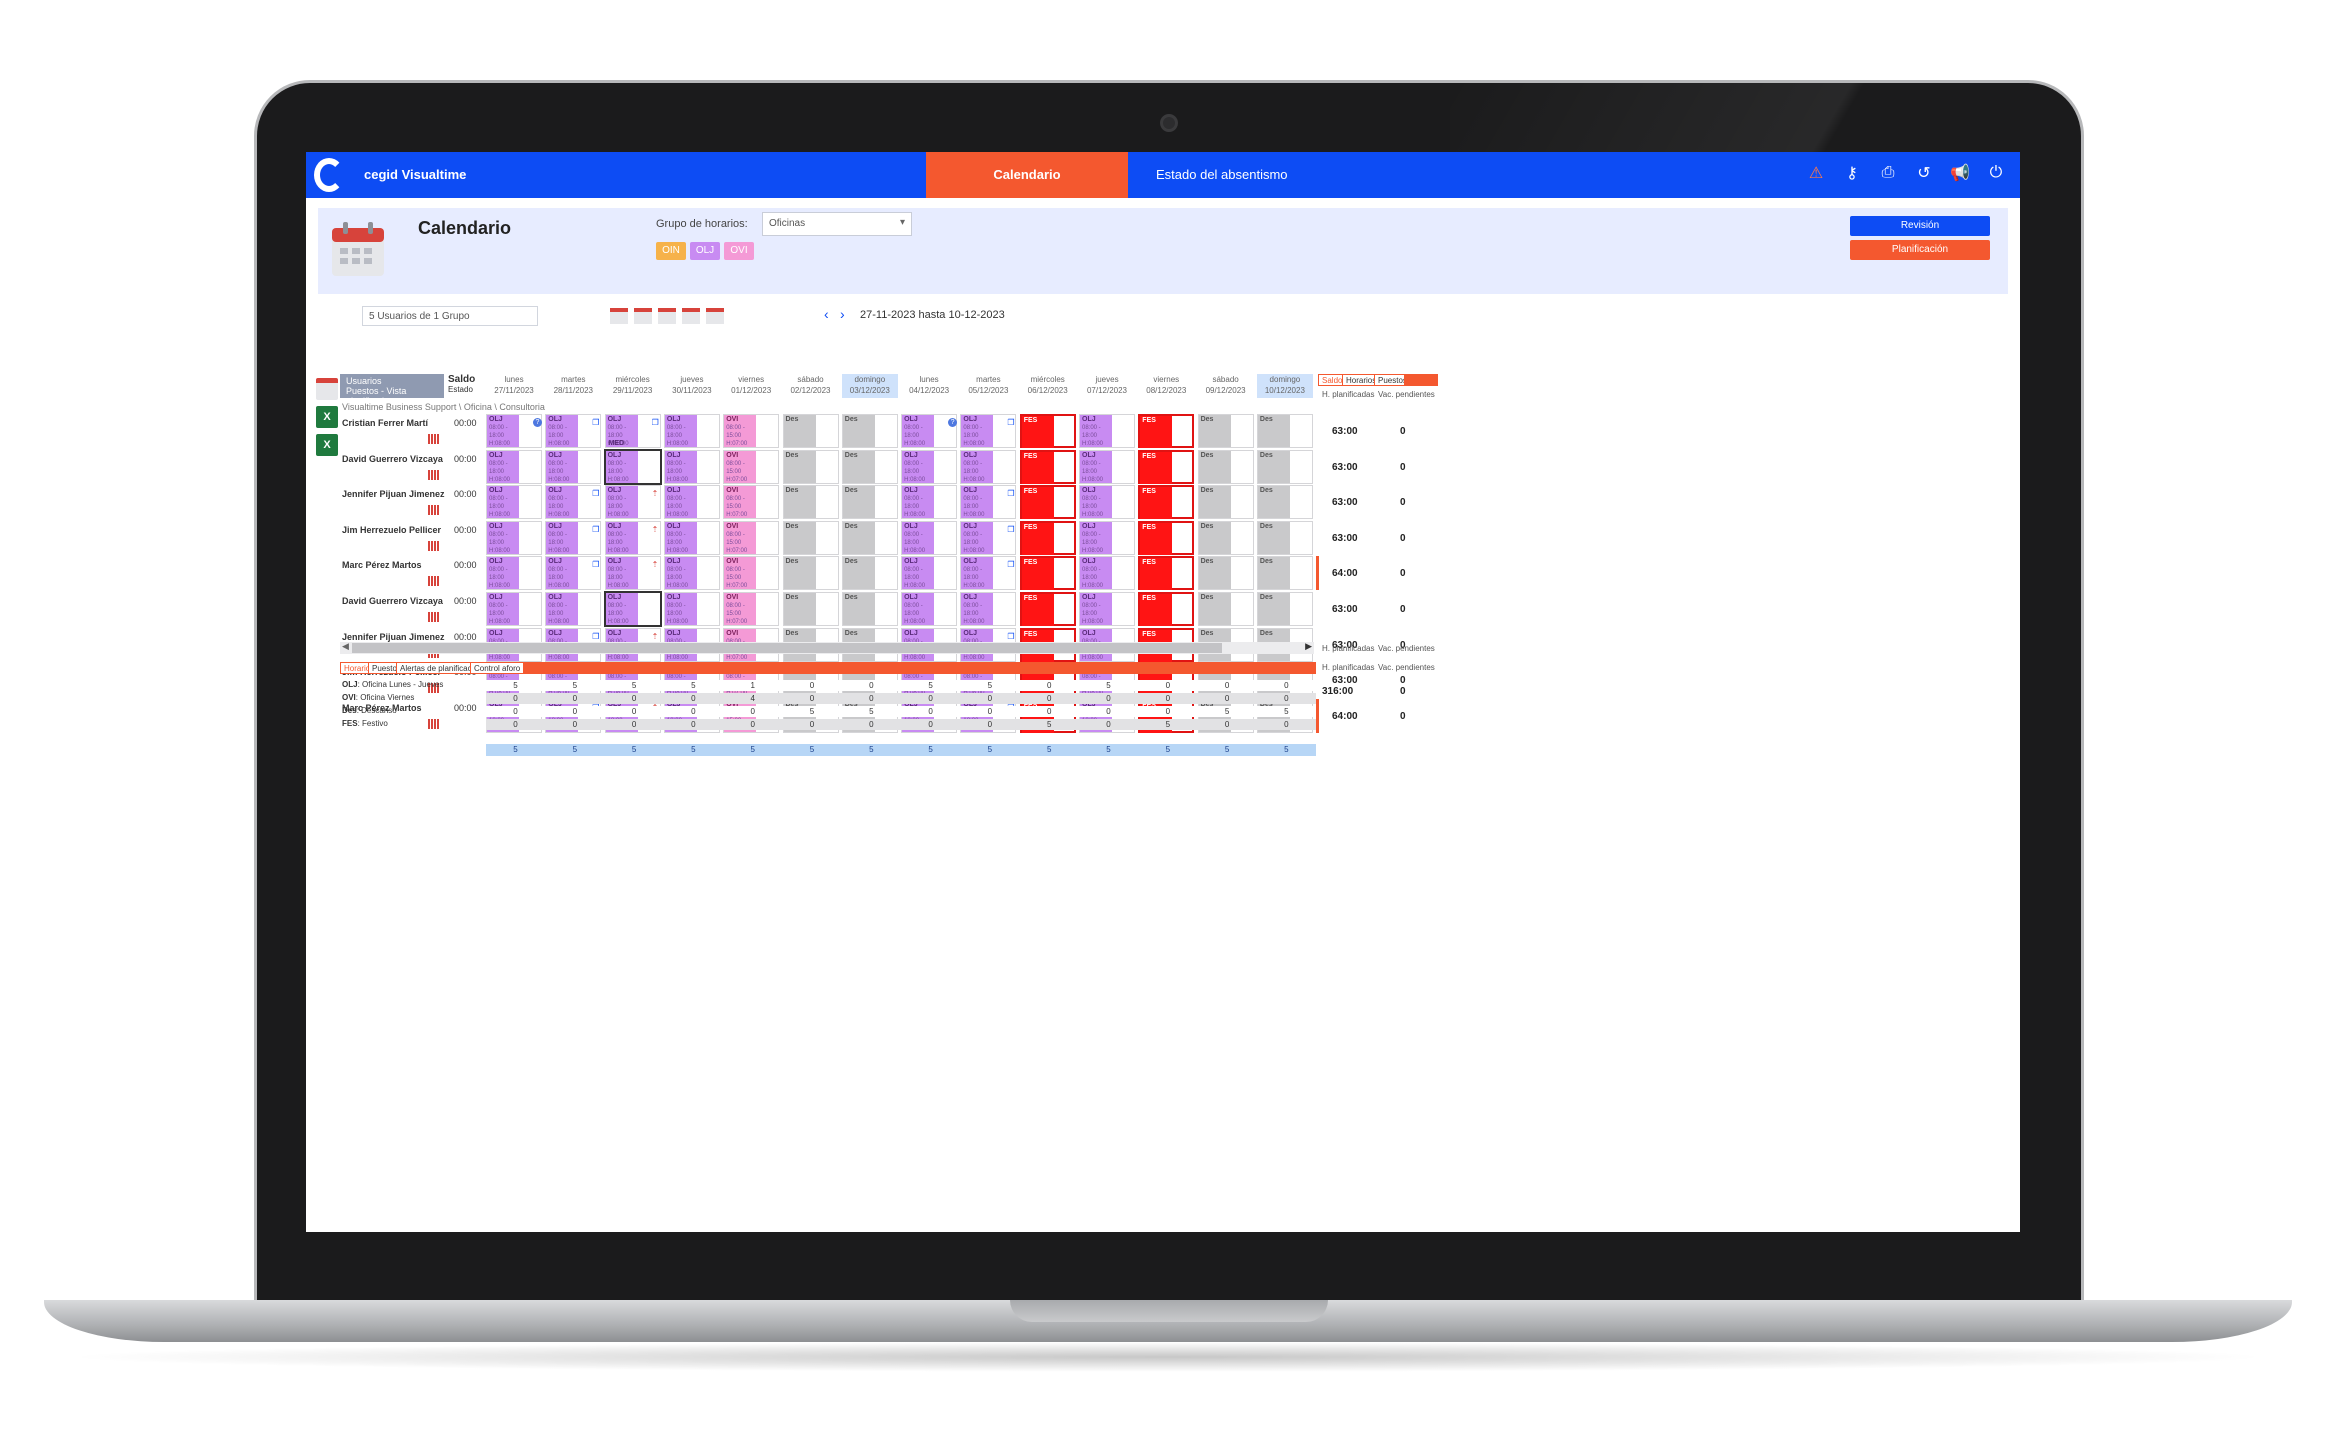 Image resolution: width=2336 pixels, height=1439 pixels. I want to click on tab-control-aforo: Control aforo, so click(497, 668).